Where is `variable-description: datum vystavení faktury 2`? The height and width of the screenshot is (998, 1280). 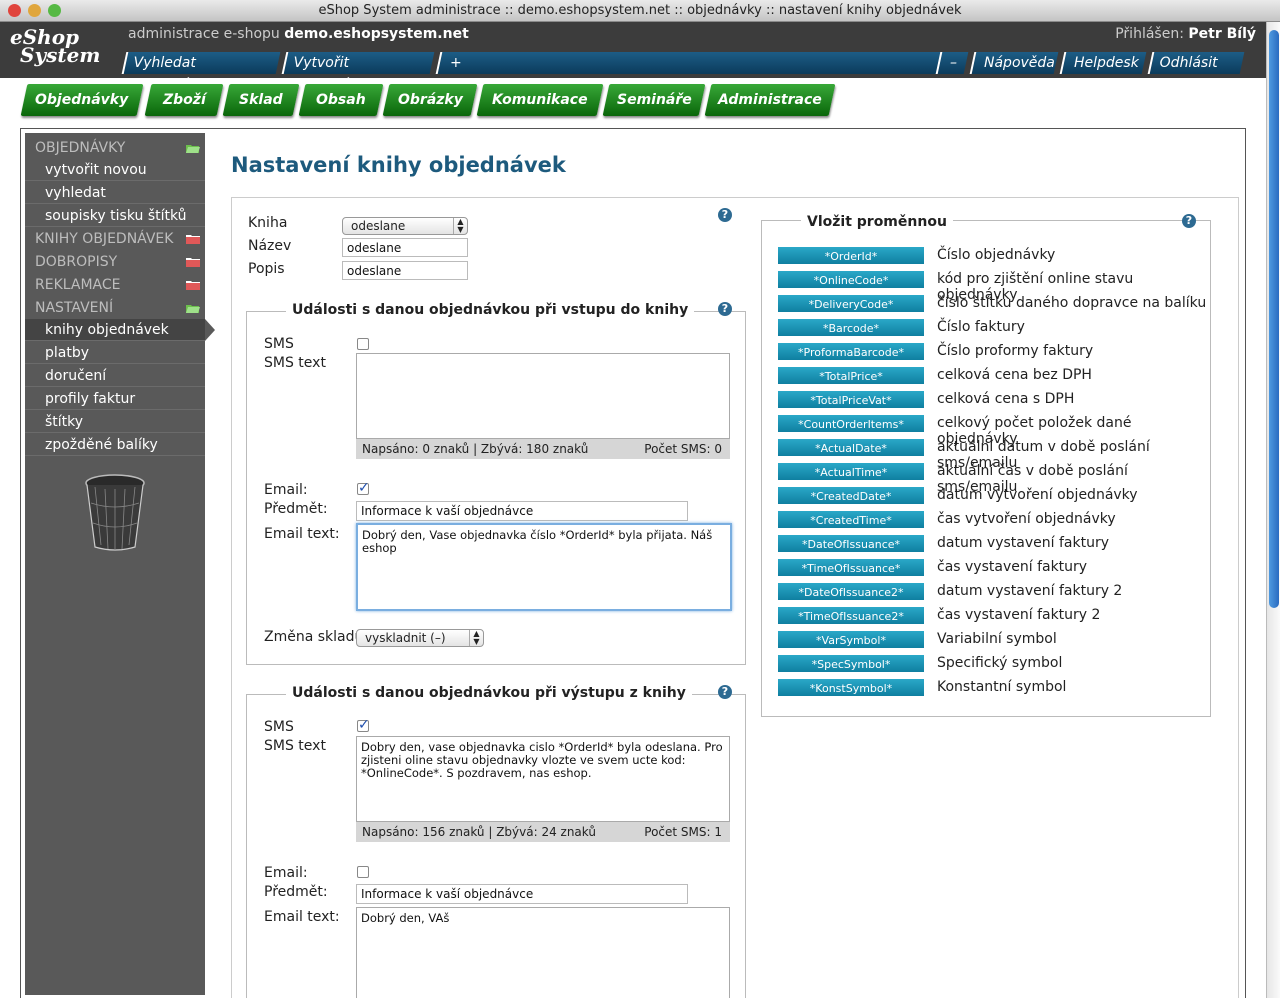 variable-description: datum vystavení faktury 2 is located at coordinates (1030, 591).